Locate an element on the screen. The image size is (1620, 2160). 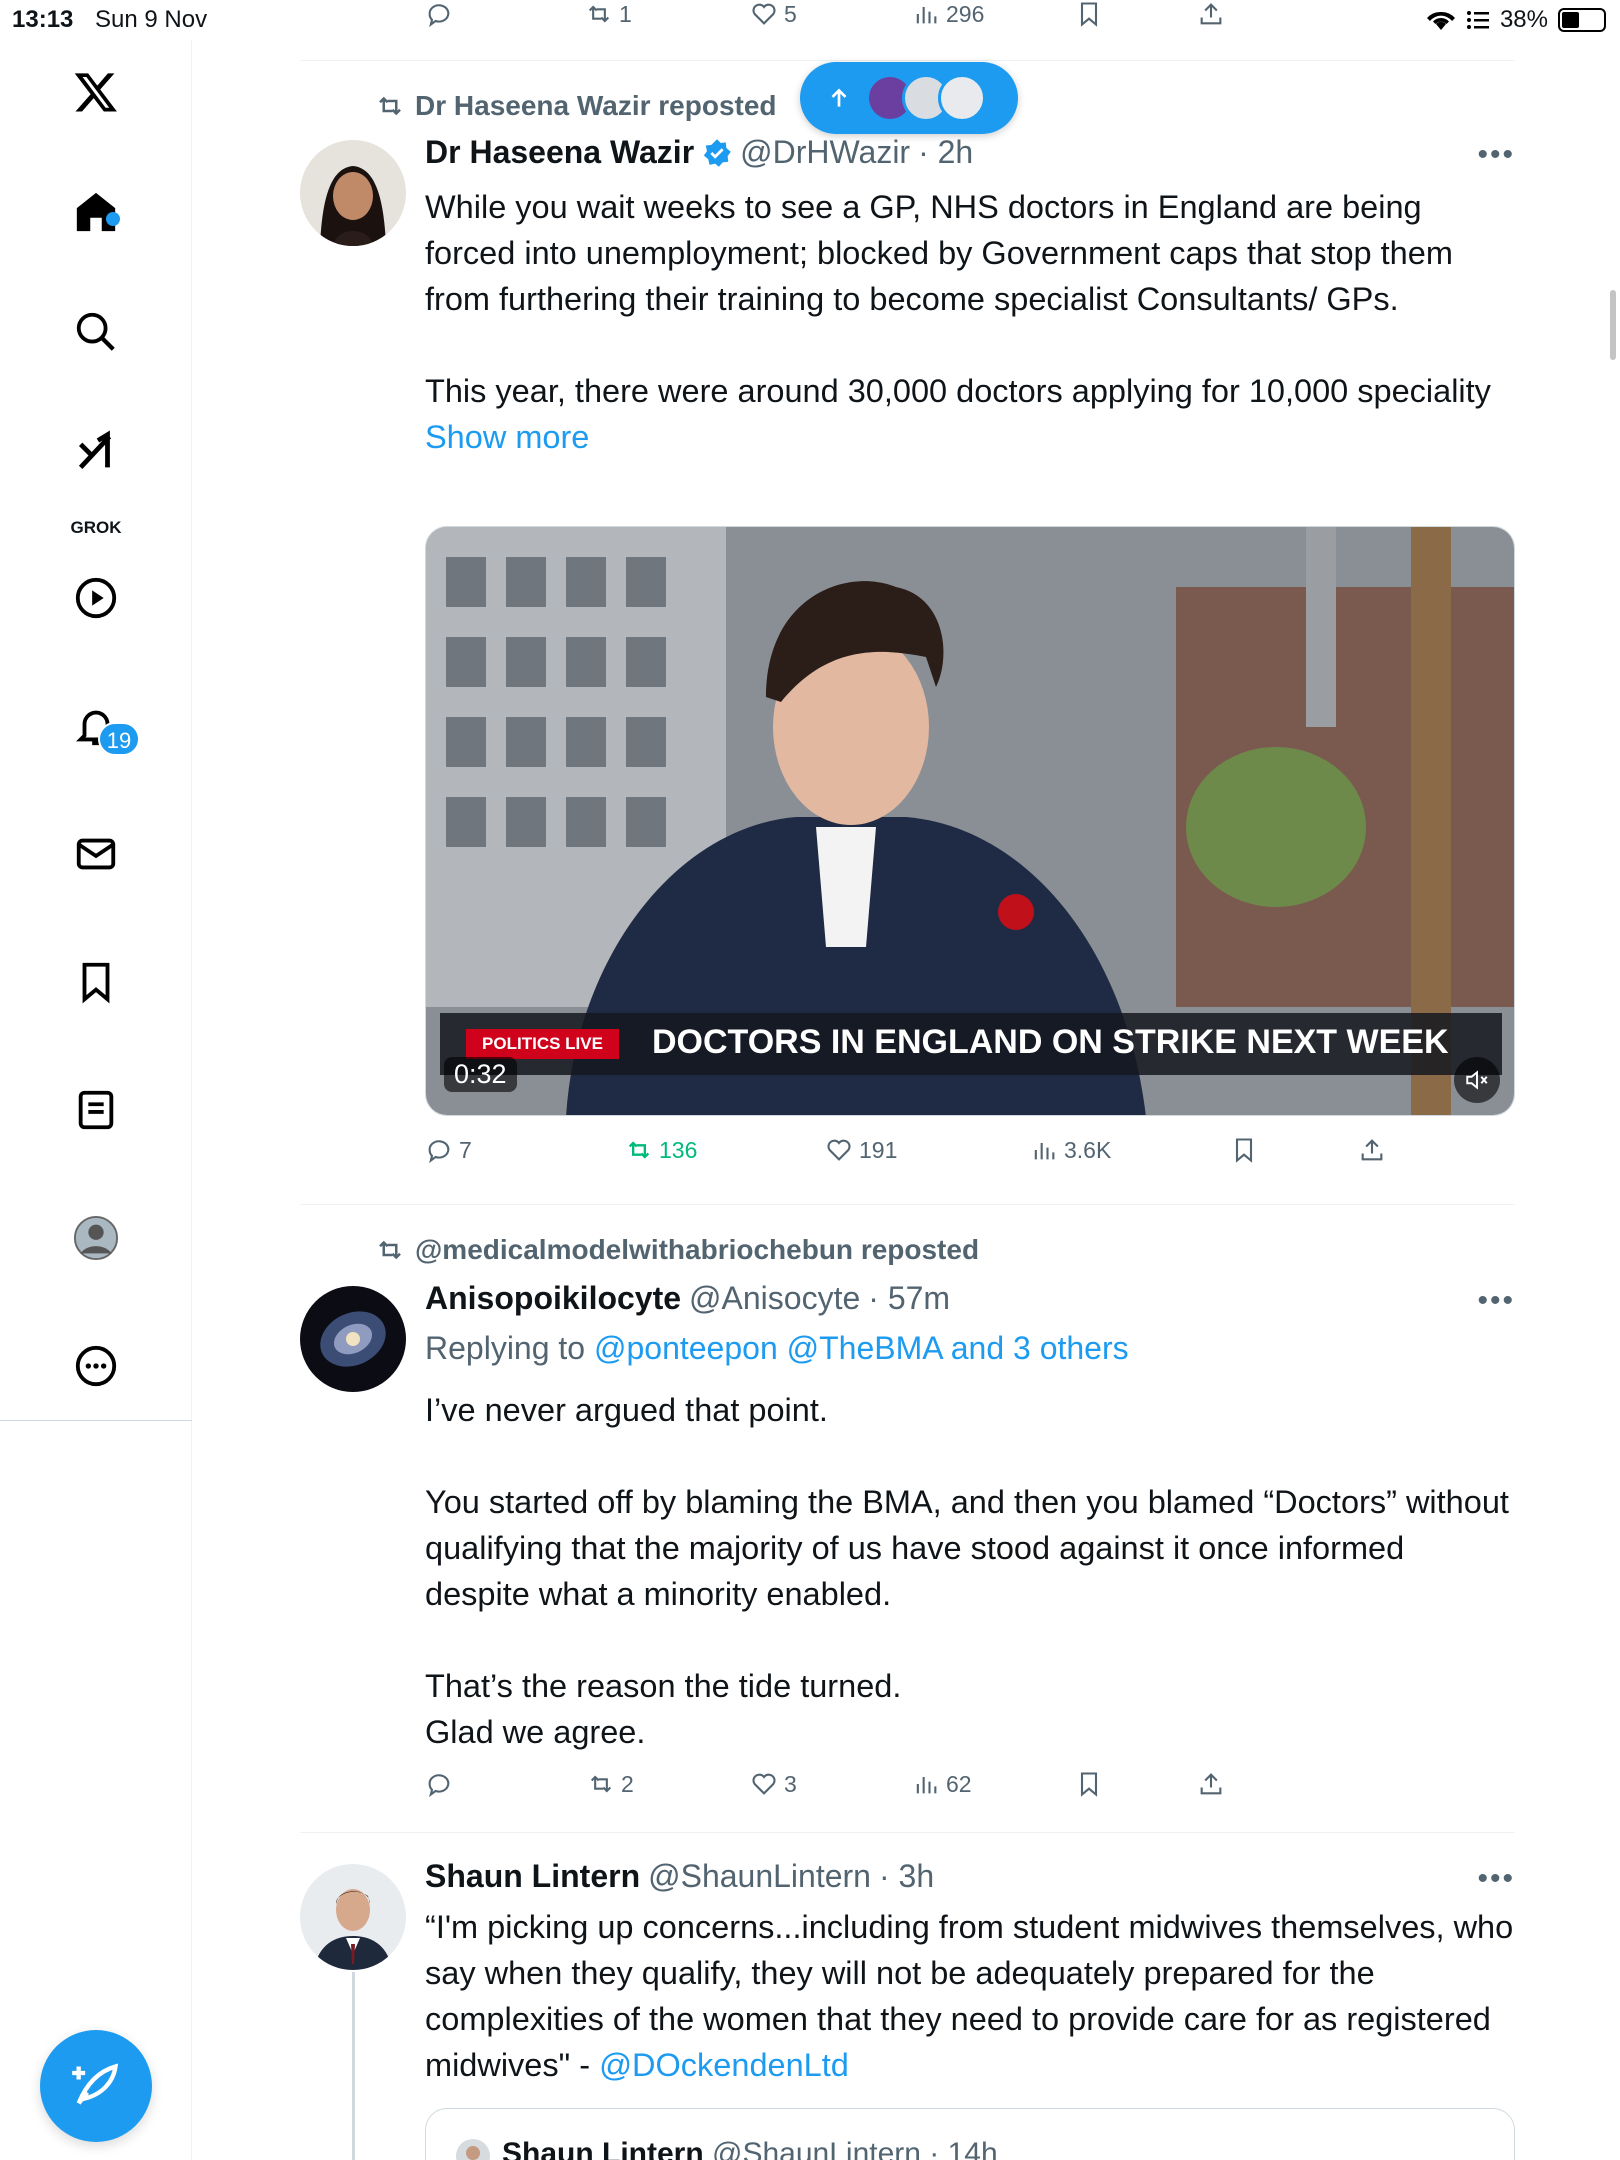
sidebar: GROK 19 is located at coordinates (96, 1100).